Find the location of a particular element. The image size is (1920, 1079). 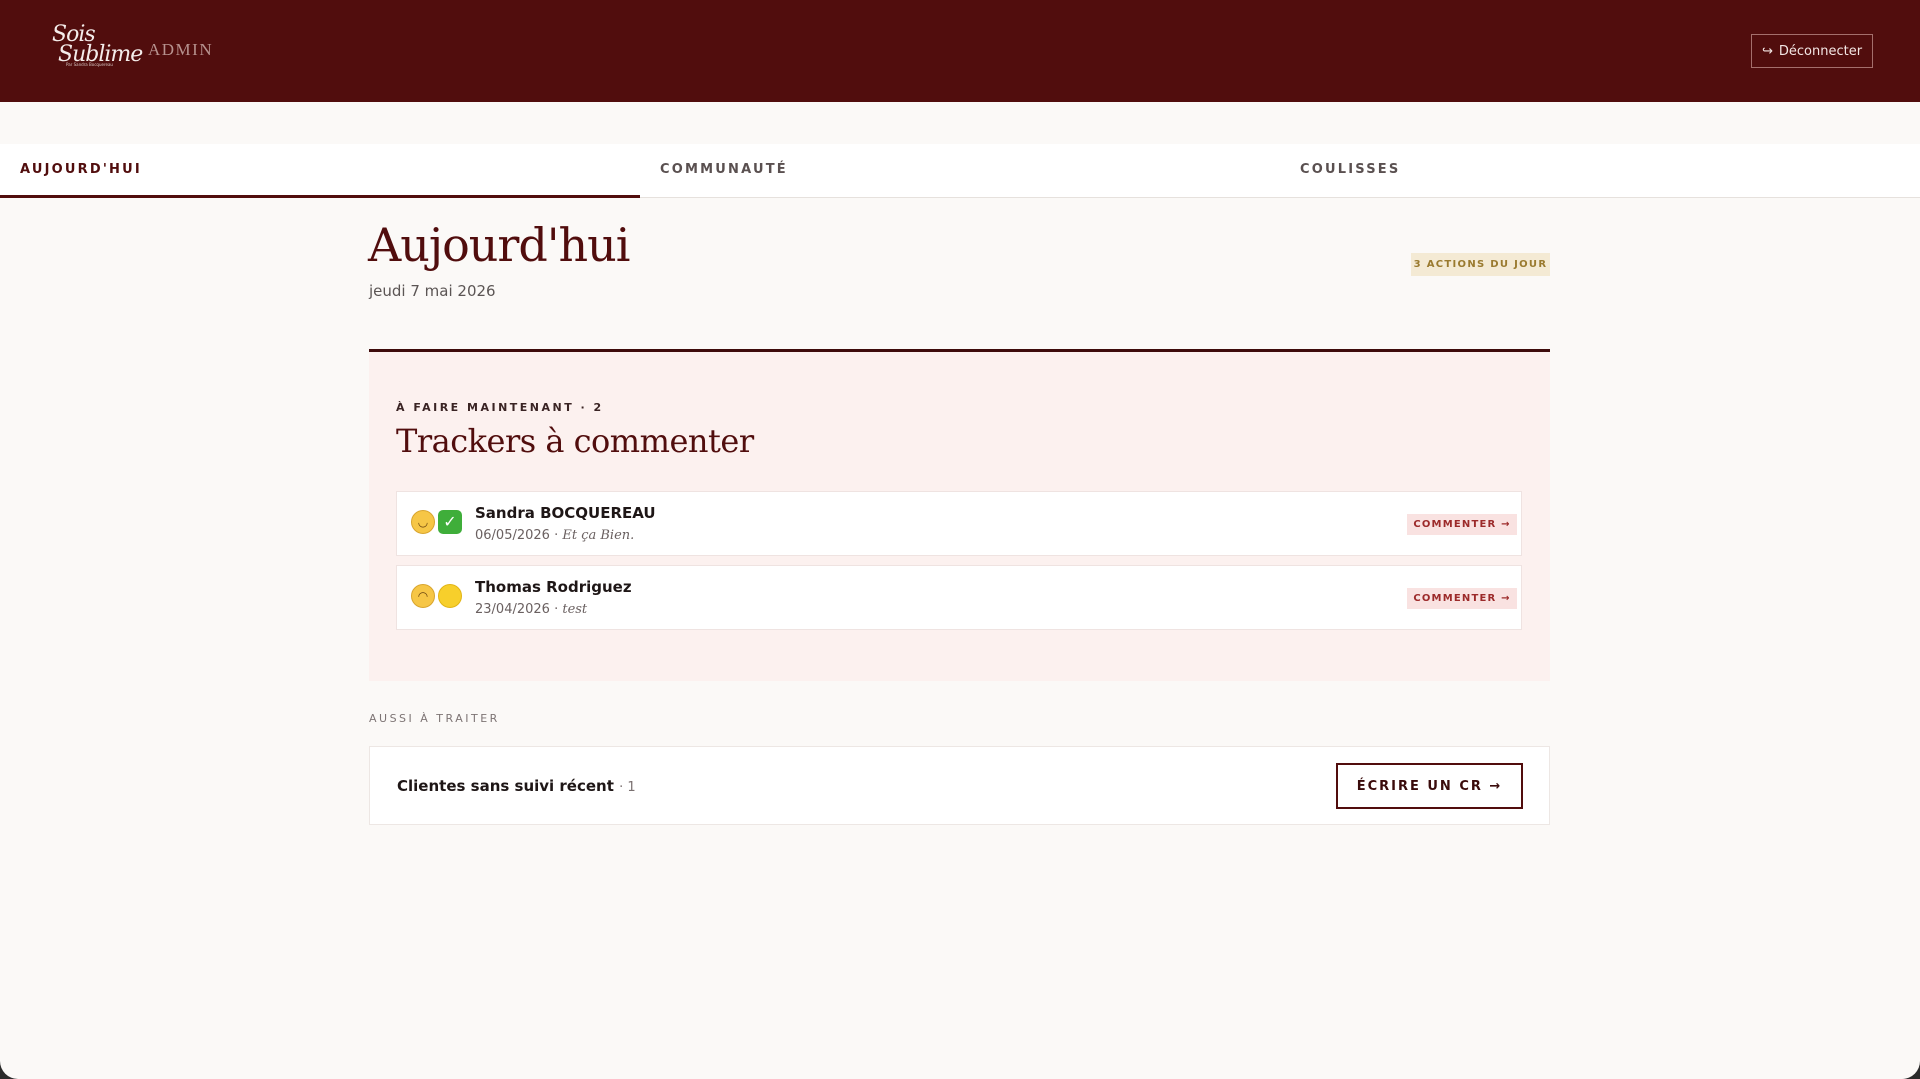

tracker-mood-icons: ◠ is located at coordinates (436, 596).